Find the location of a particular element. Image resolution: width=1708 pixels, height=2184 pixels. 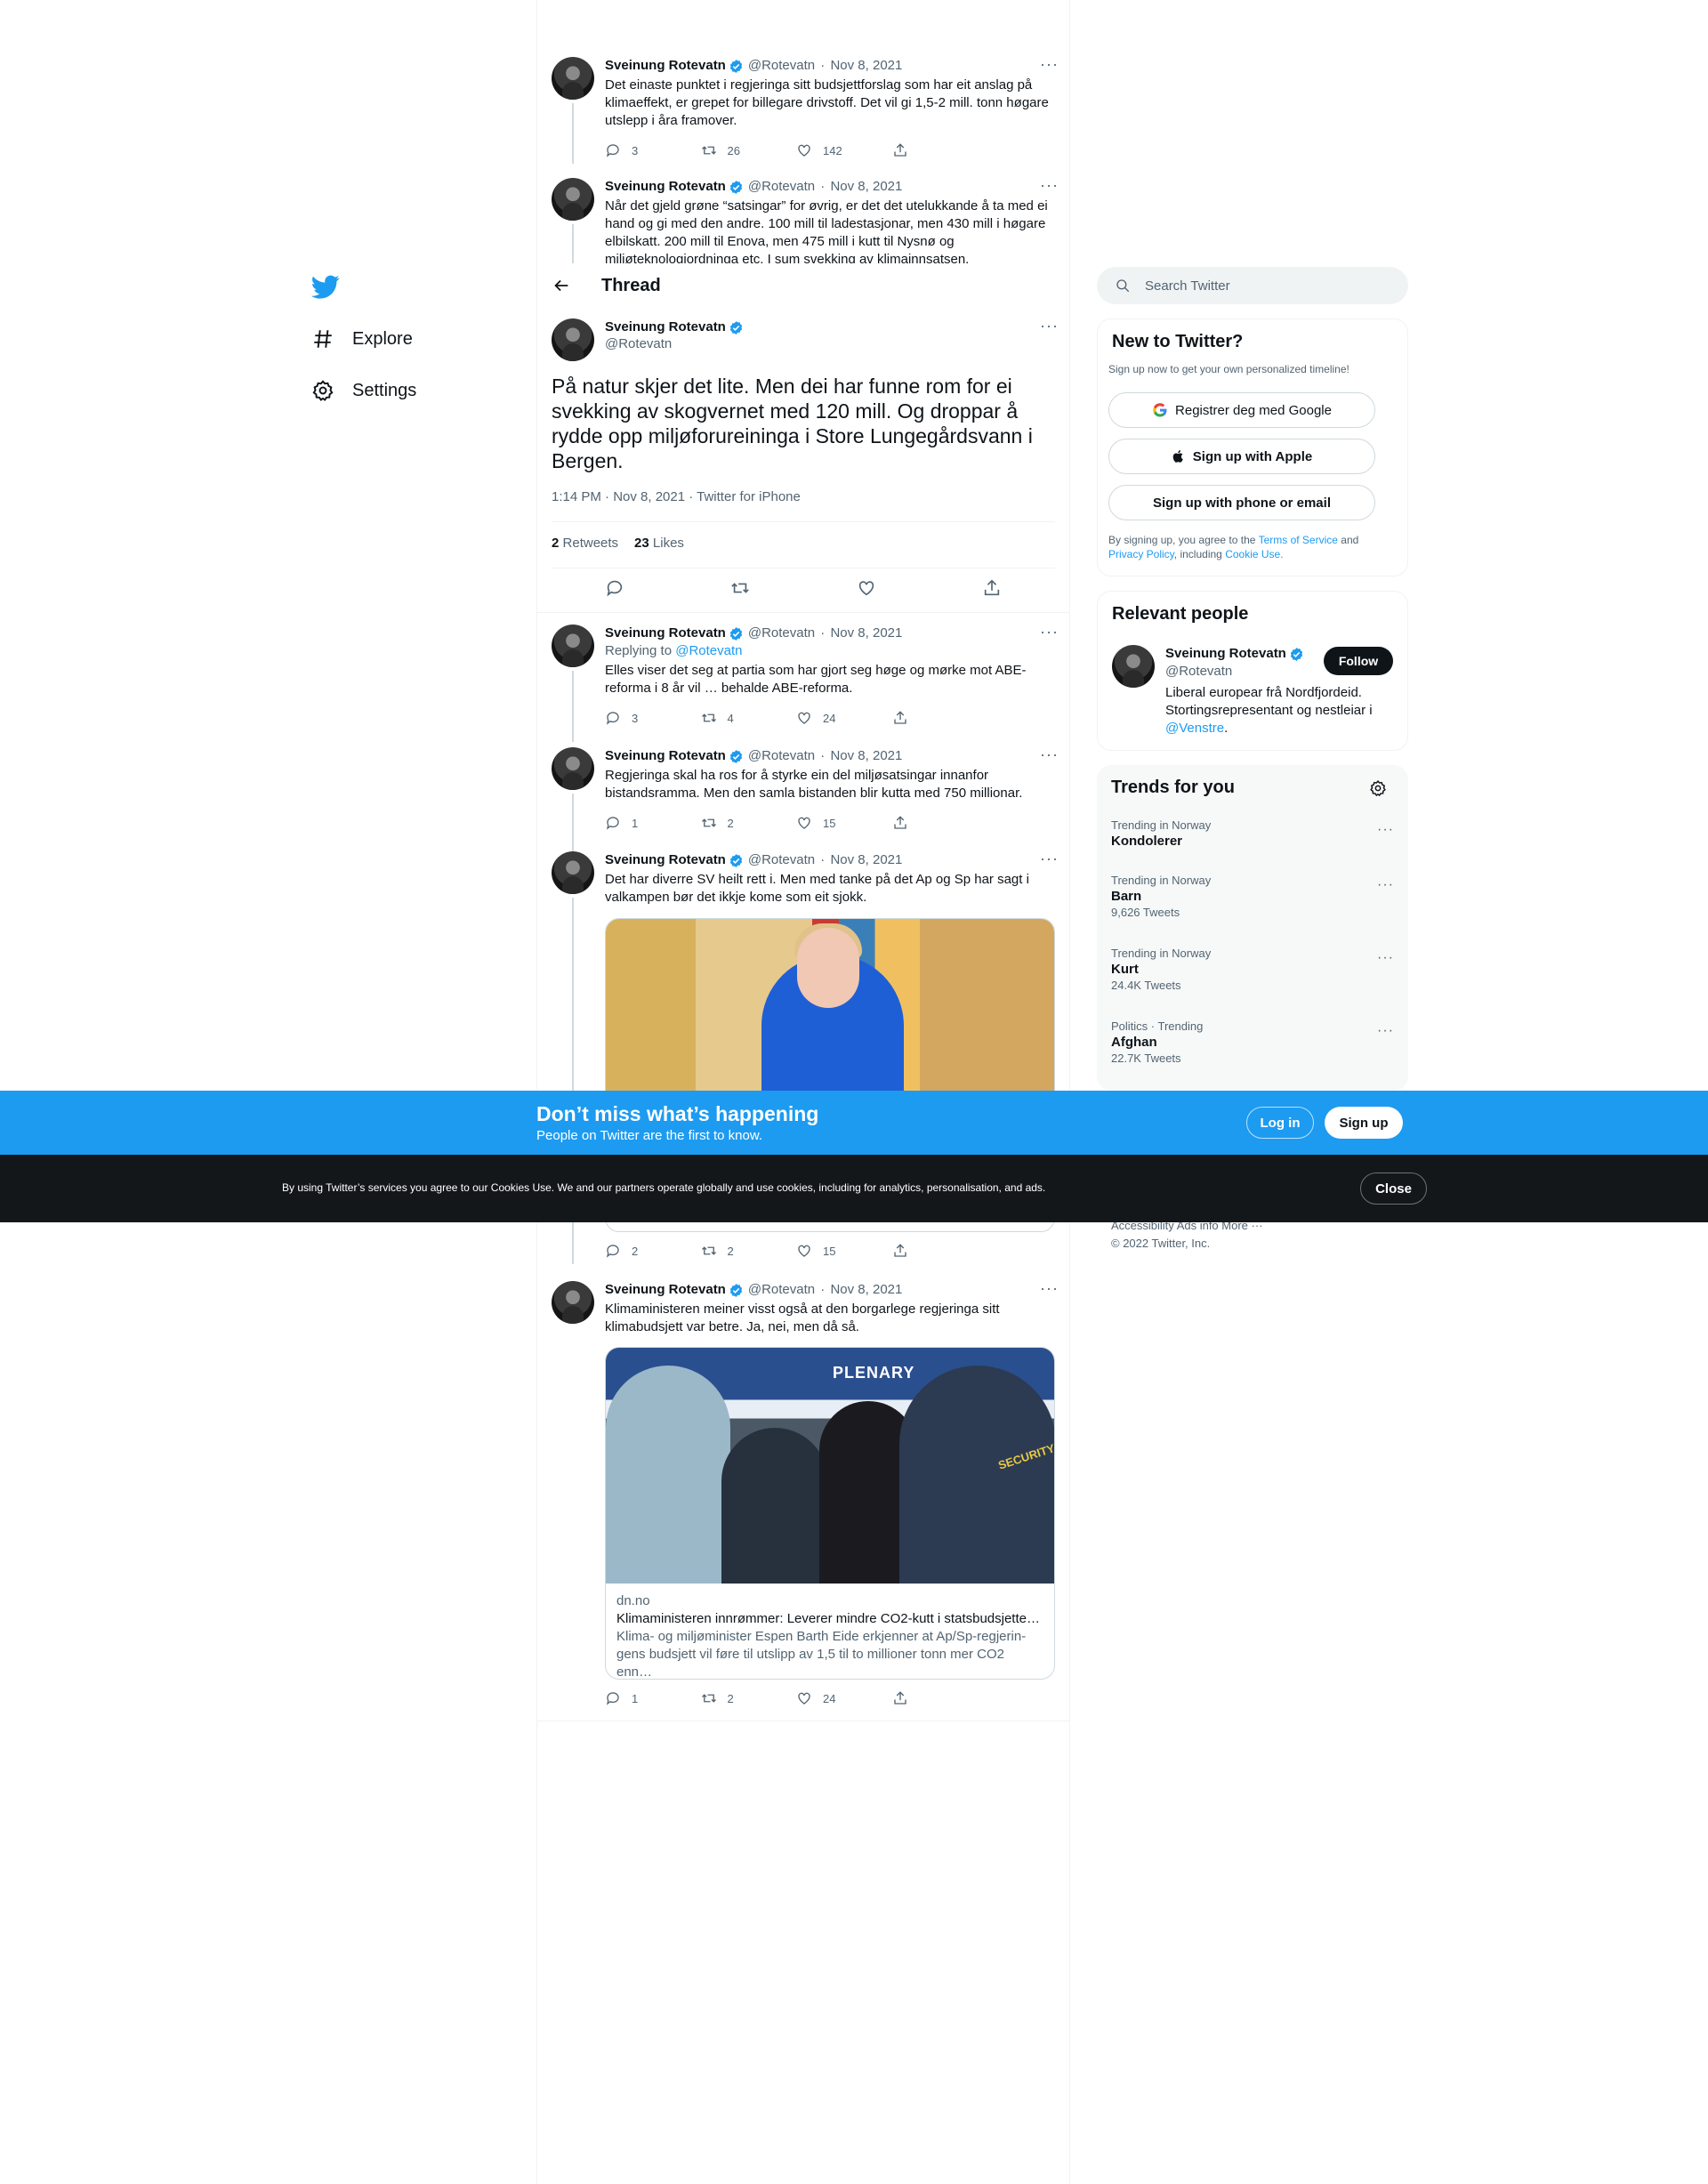

nav-explore: Explore is located at coordinates (362, 339).